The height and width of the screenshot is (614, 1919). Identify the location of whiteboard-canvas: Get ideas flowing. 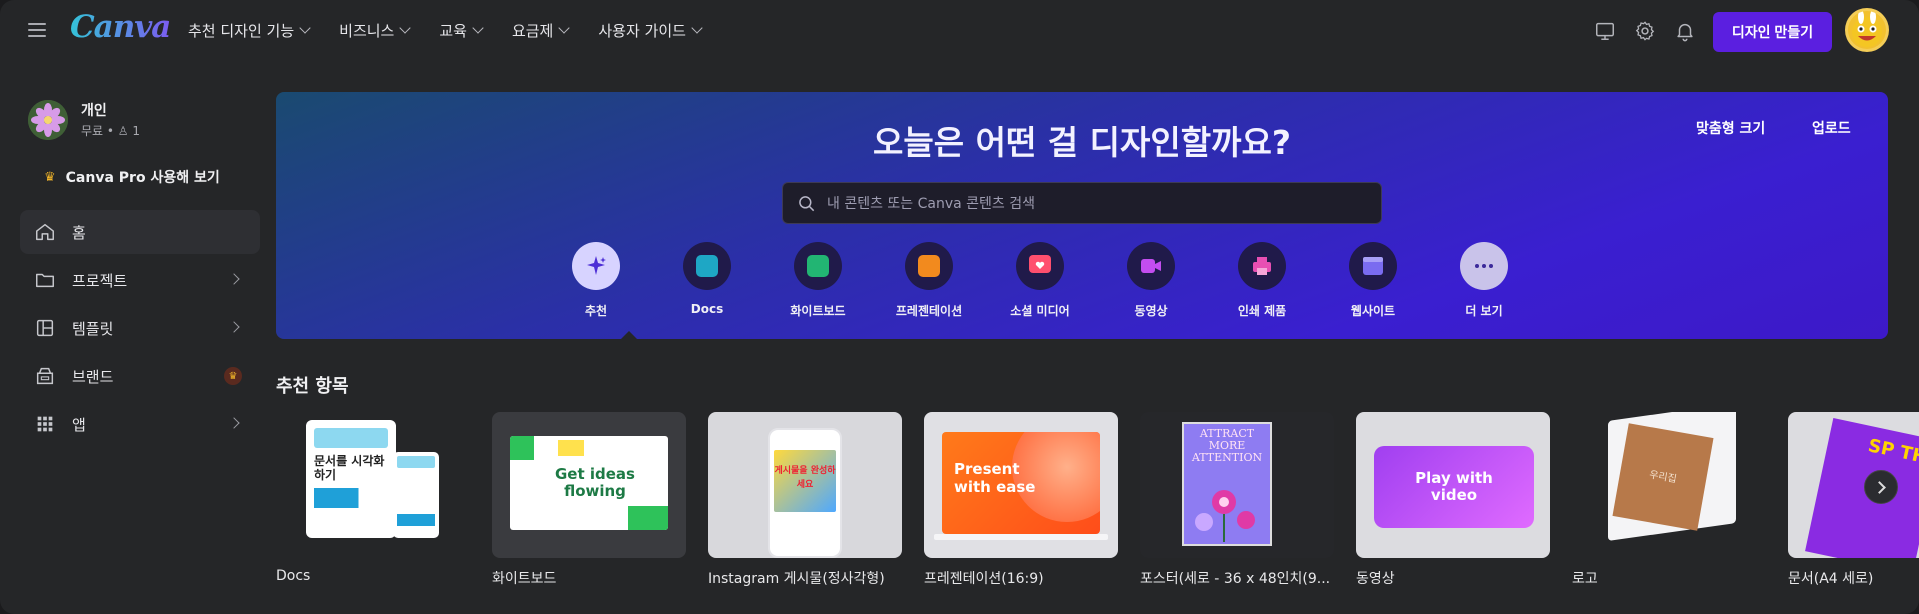
(589, 483).